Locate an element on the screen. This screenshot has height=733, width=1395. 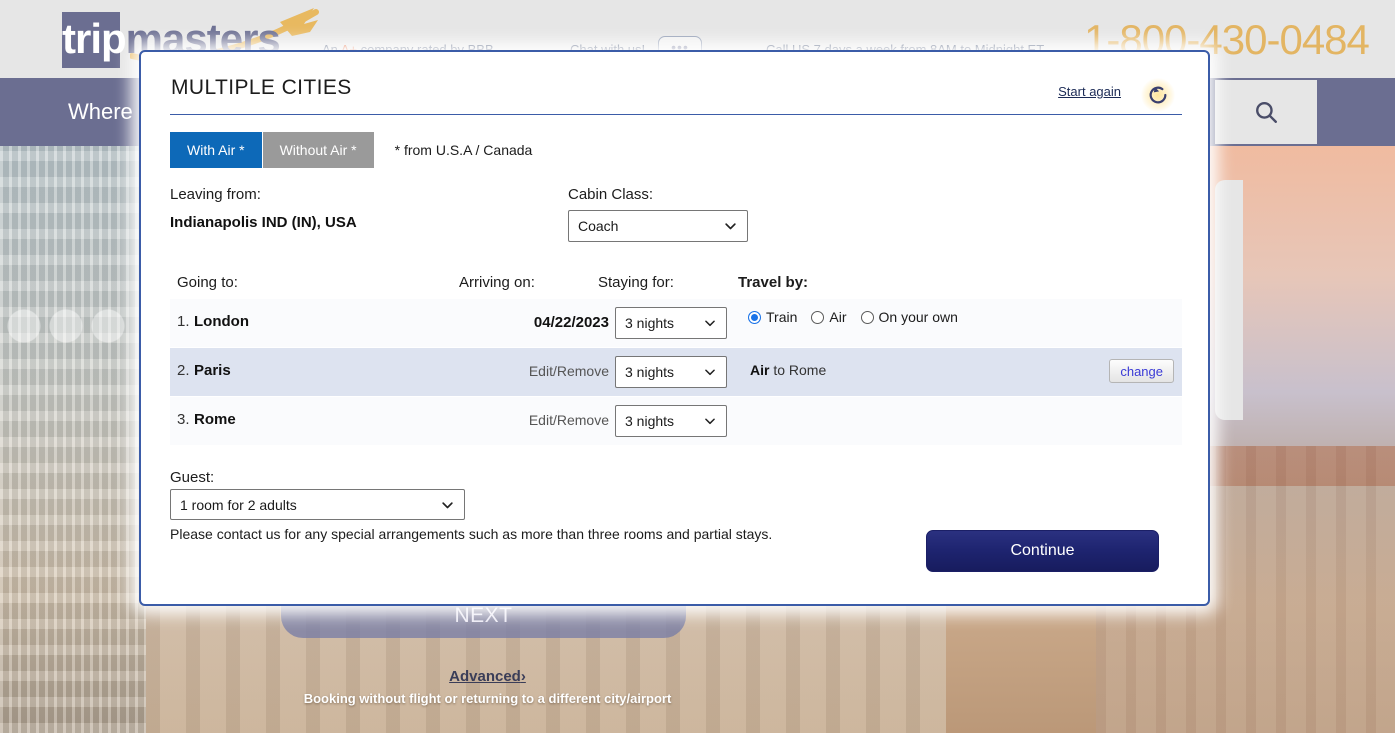
radio-option-train: Train is located at coordinates (772, 317).